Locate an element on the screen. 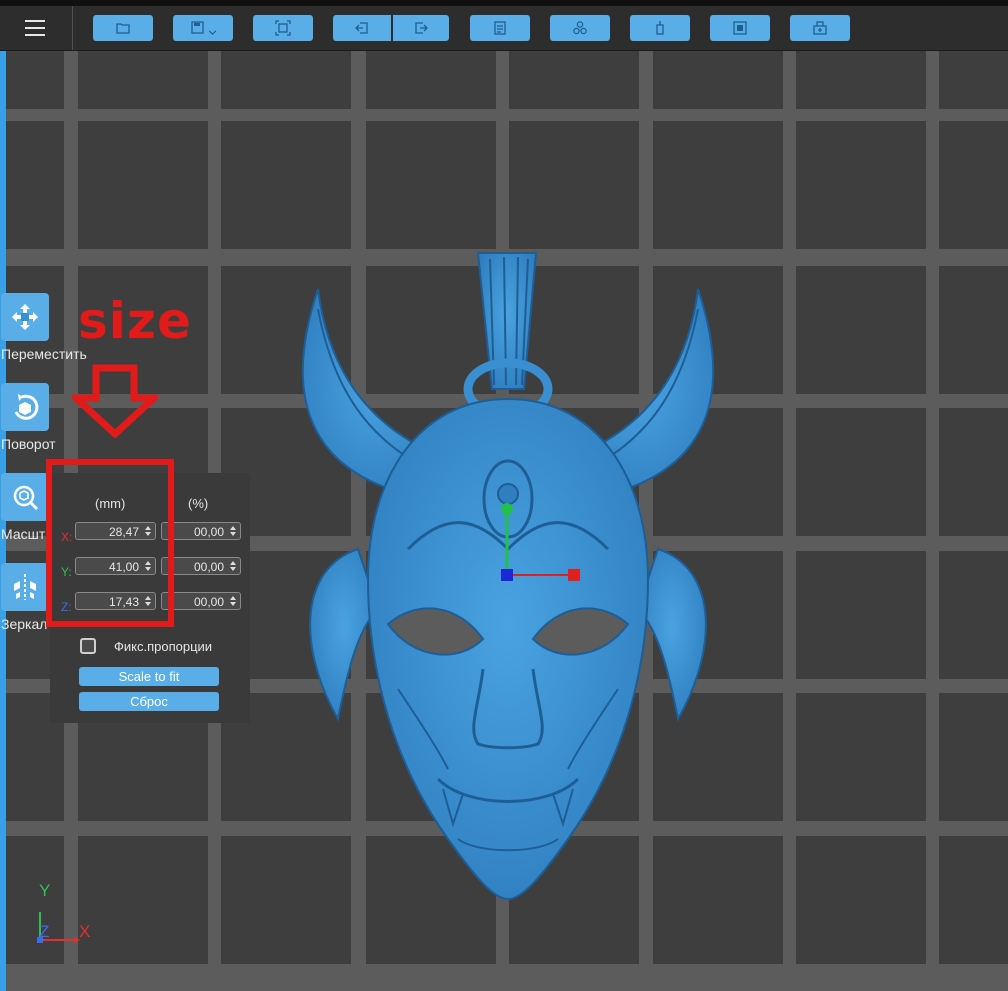 Image resolution: width=1008 pixels, height=991 pixels. scale-icon is located at coordinates (26, 498).